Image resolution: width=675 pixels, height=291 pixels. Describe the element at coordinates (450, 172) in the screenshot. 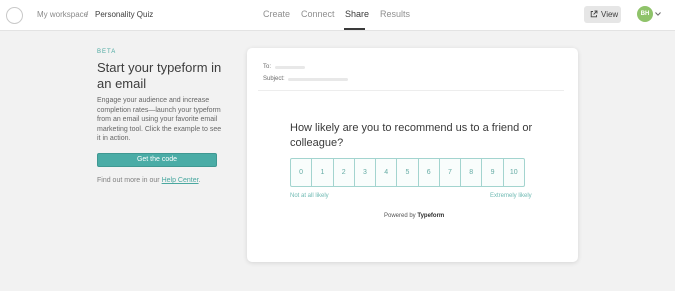

I see `nps-option-7: 7` at that location.